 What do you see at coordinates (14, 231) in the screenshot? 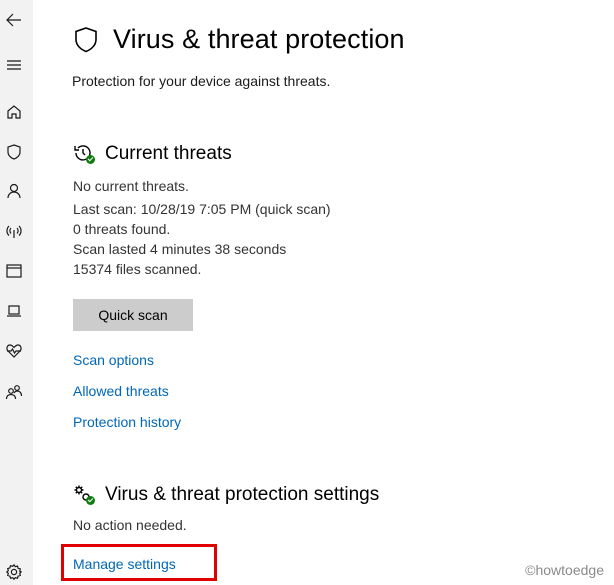
I see `wireless-signal-icon` at bounding box center [14, 231].